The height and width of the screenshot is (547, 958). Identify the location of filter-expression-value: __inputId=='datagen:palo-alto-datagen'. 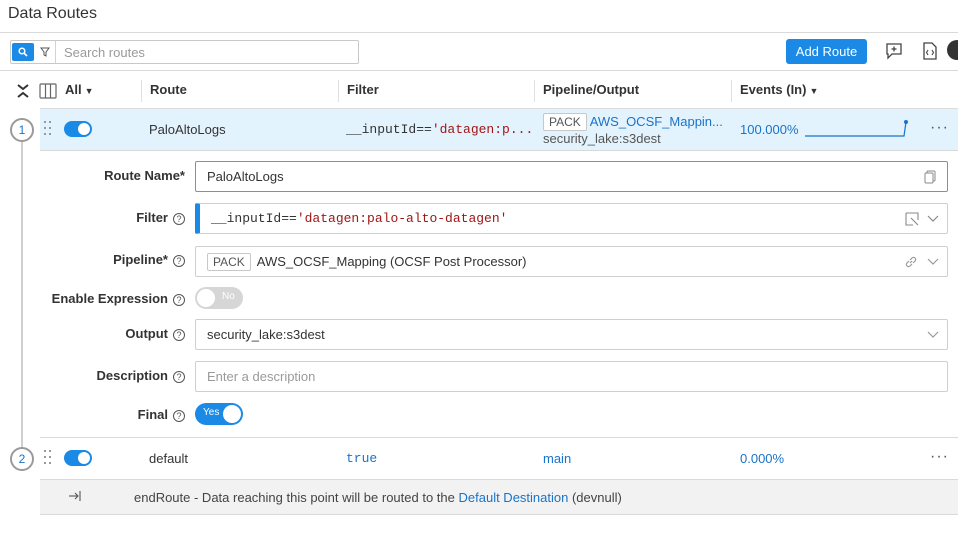
(359, 218).